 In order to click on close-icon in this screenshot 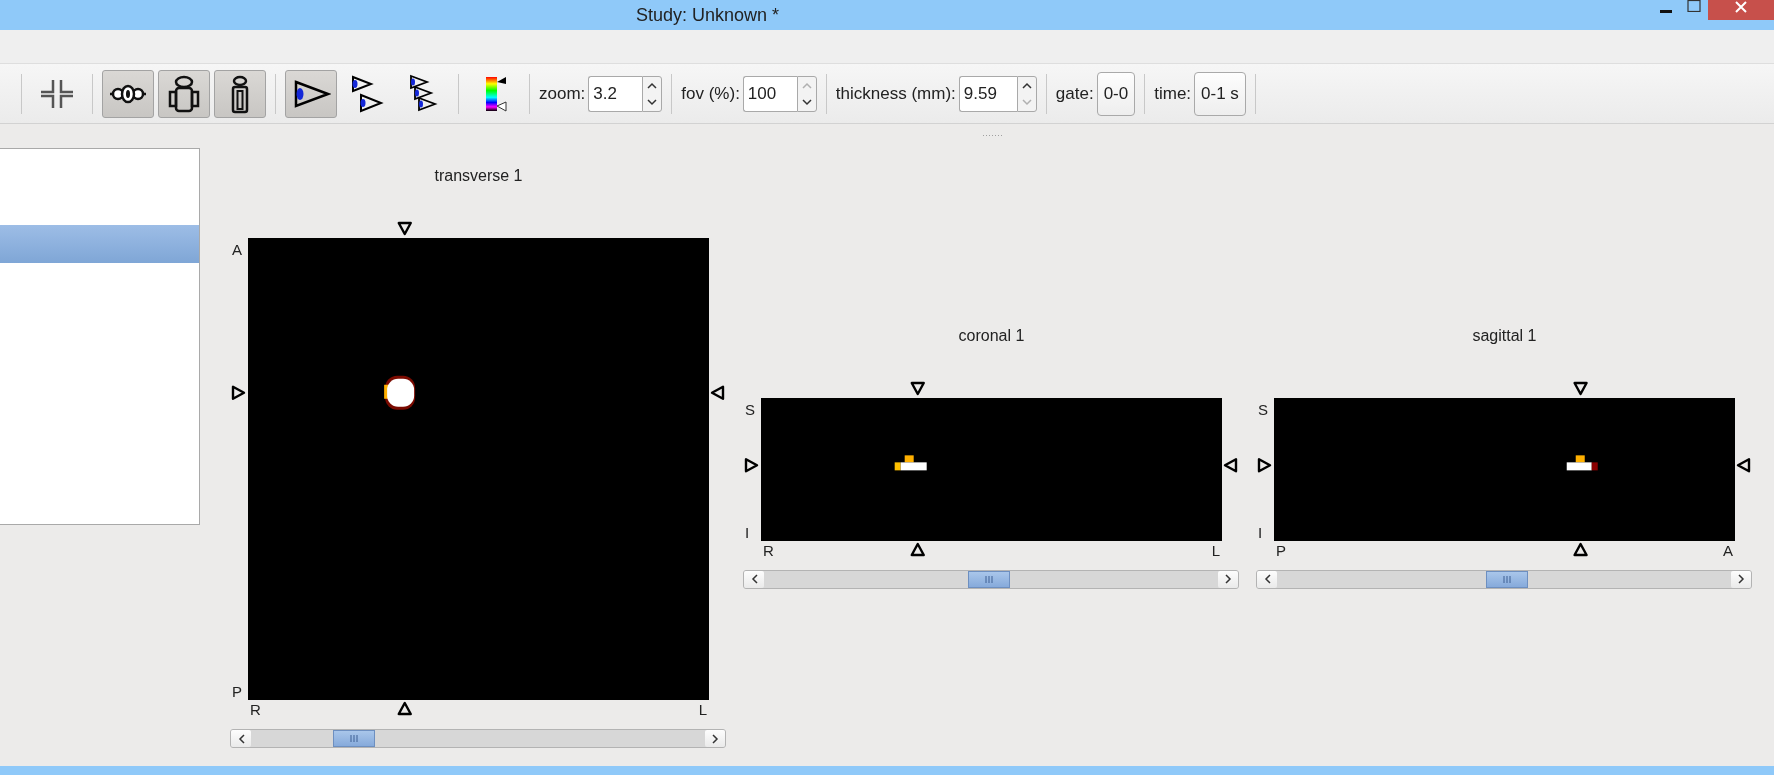, I will do `click(1741, 7)`.